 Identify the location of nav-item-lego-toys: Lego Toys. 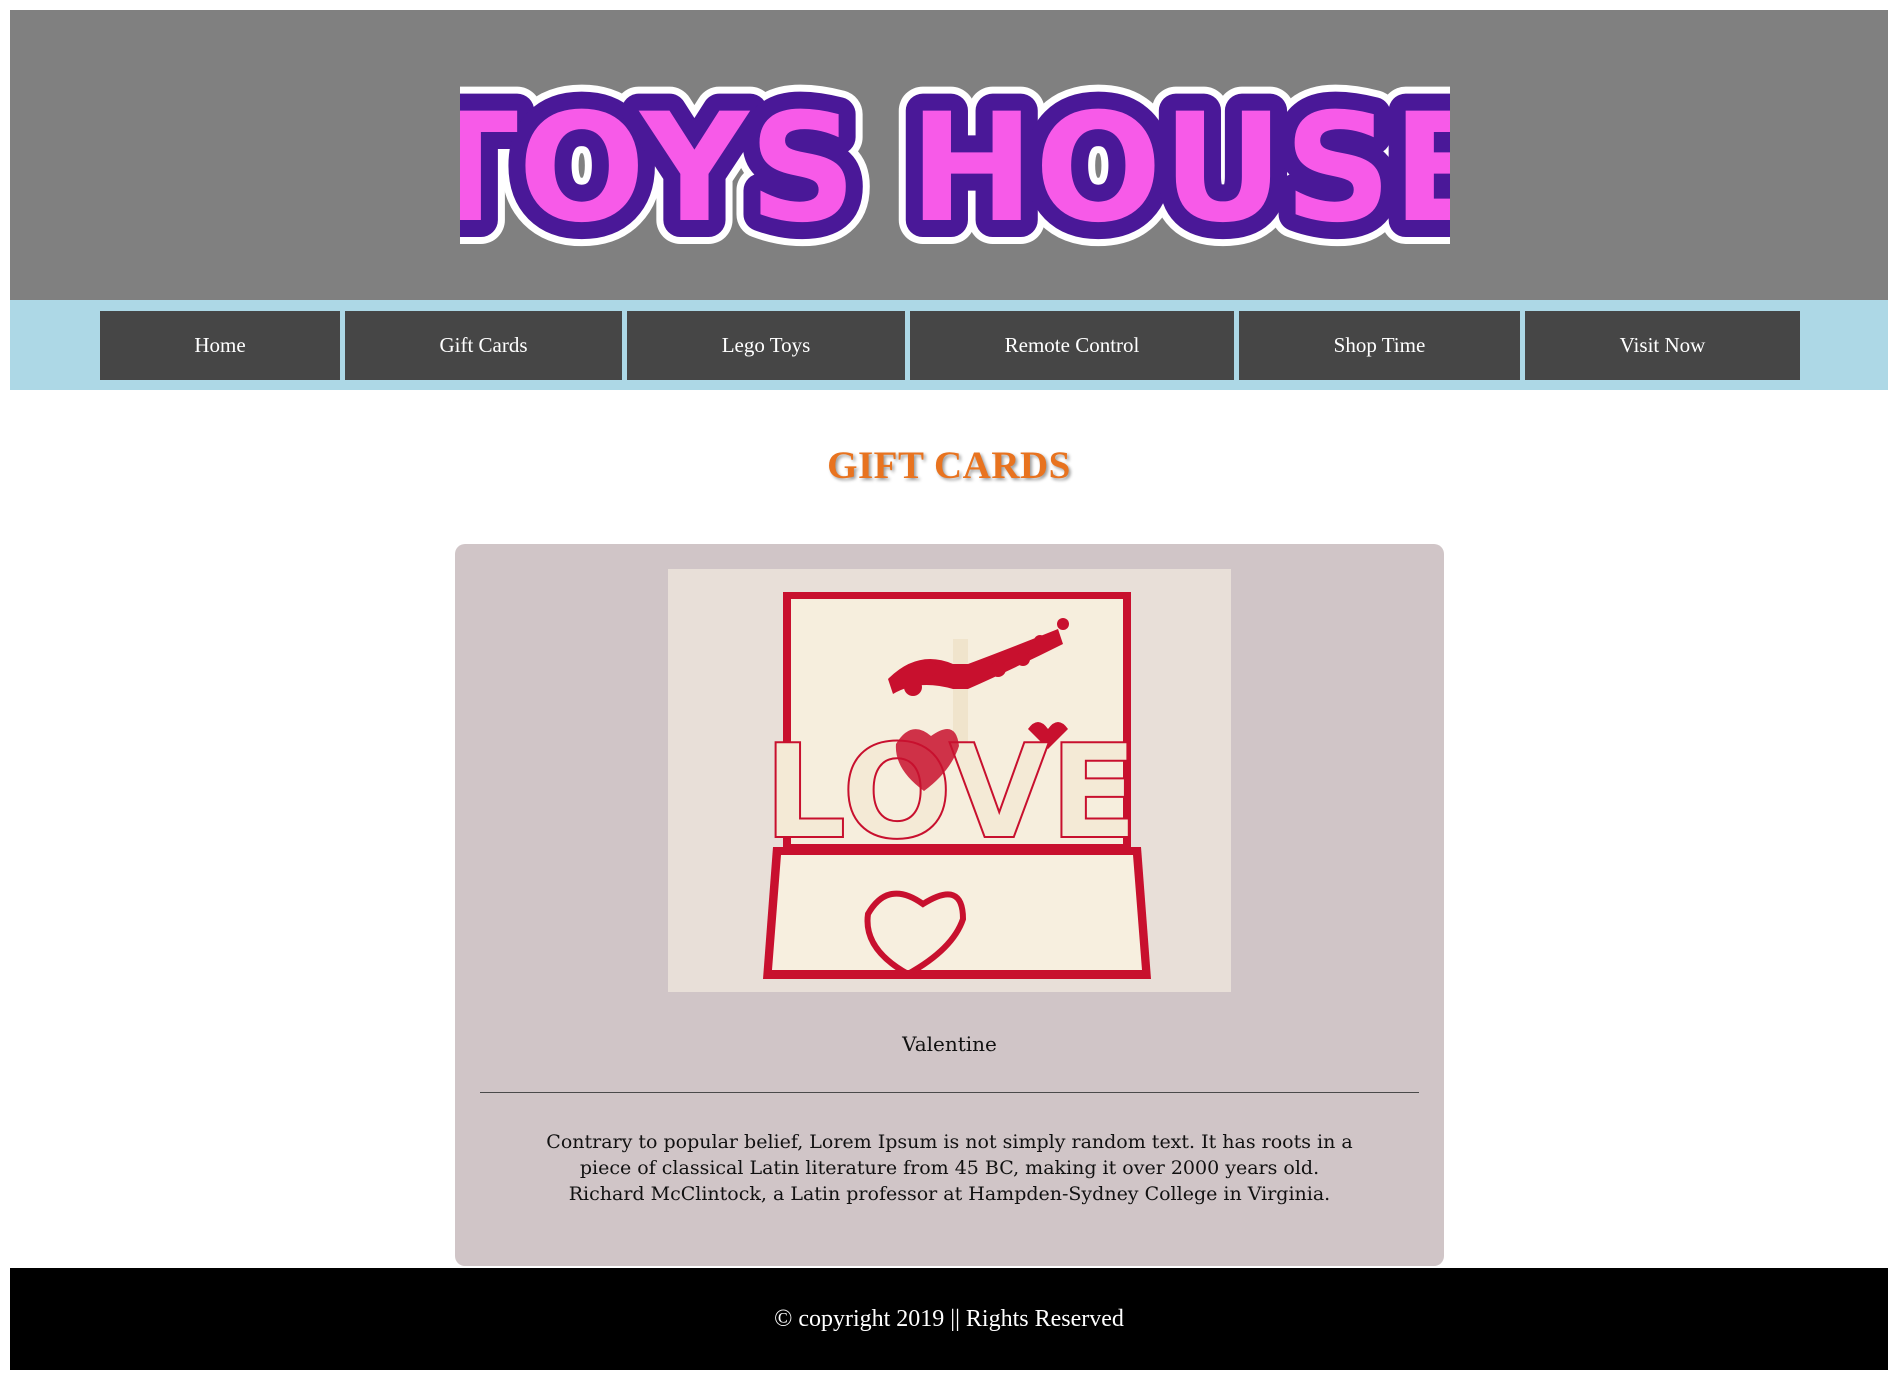
(766, 345).